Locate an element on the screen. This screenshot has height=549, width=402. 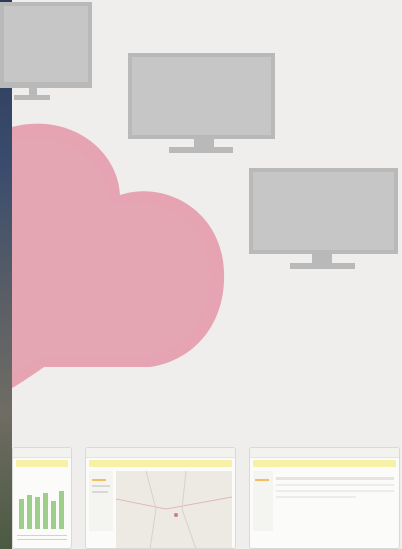
thumbnail-map-view is located at coordinates (160, 498).